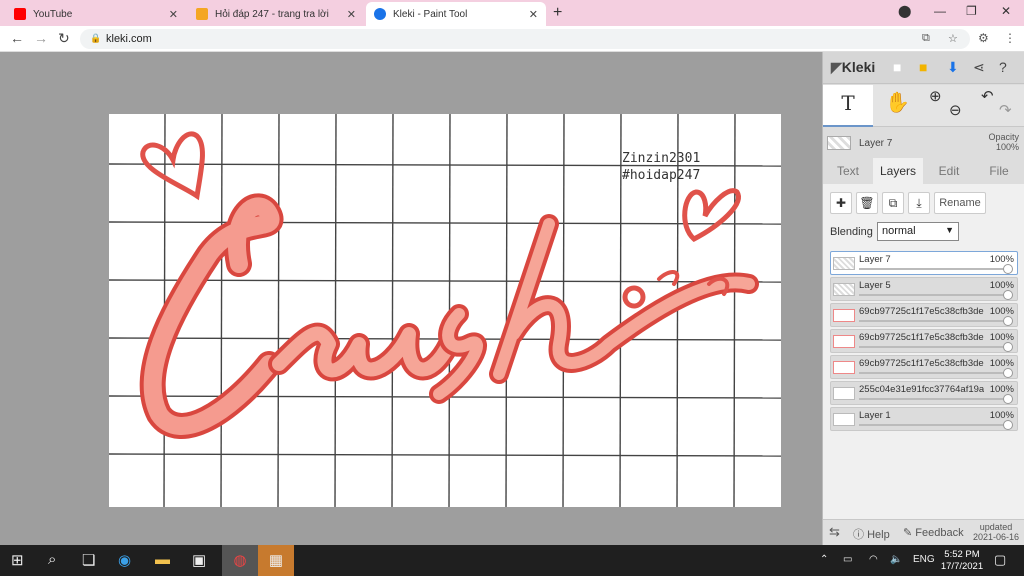  Describe the element at coordinates (962, 561) in the screenshot. I see `taskbar-clock: 5:52 PM 17/7/2021` at that location.